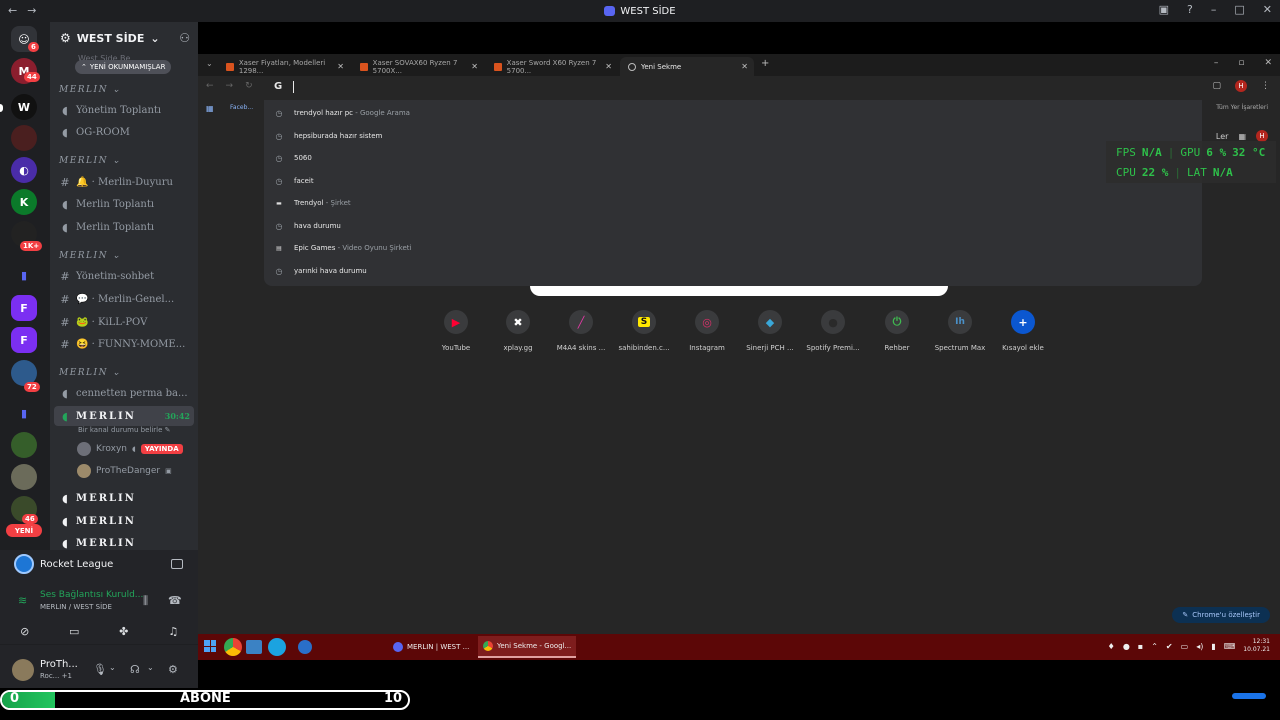  Describe the element at coordinates (1241, 63) in the screenshot. I see `maximize-icon: ▫` at that location.